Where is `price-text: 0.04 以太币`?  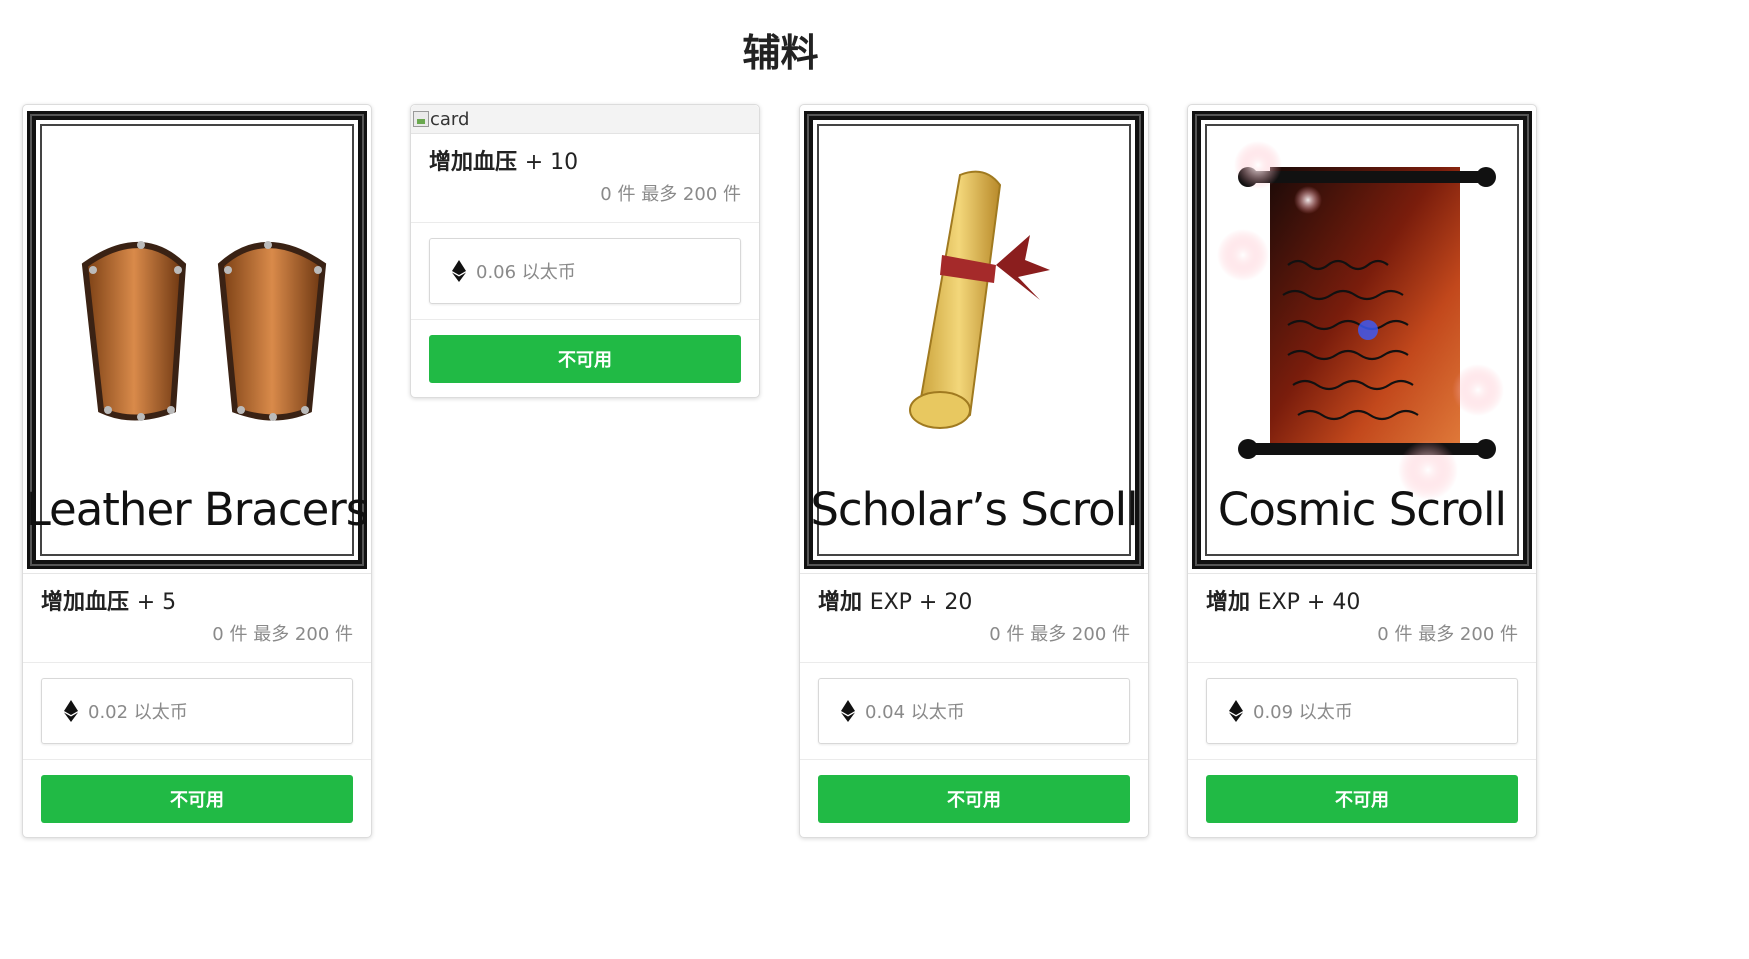
price-text: 0.04 以太币 is located at coordinates (915, 712).